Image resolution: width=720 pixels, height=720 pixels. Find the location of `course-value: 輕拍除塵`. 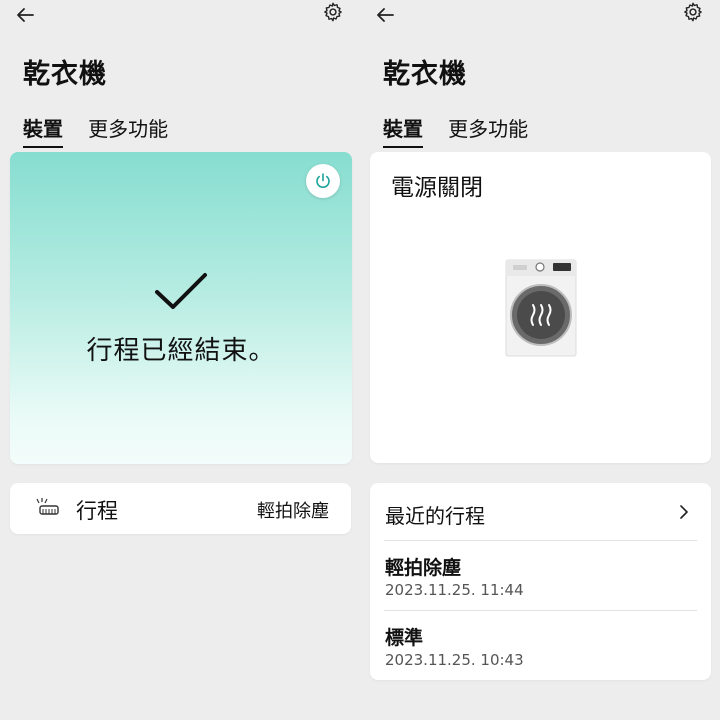

course-value: 輕拍除塵 is located at coordinates (293, 511).